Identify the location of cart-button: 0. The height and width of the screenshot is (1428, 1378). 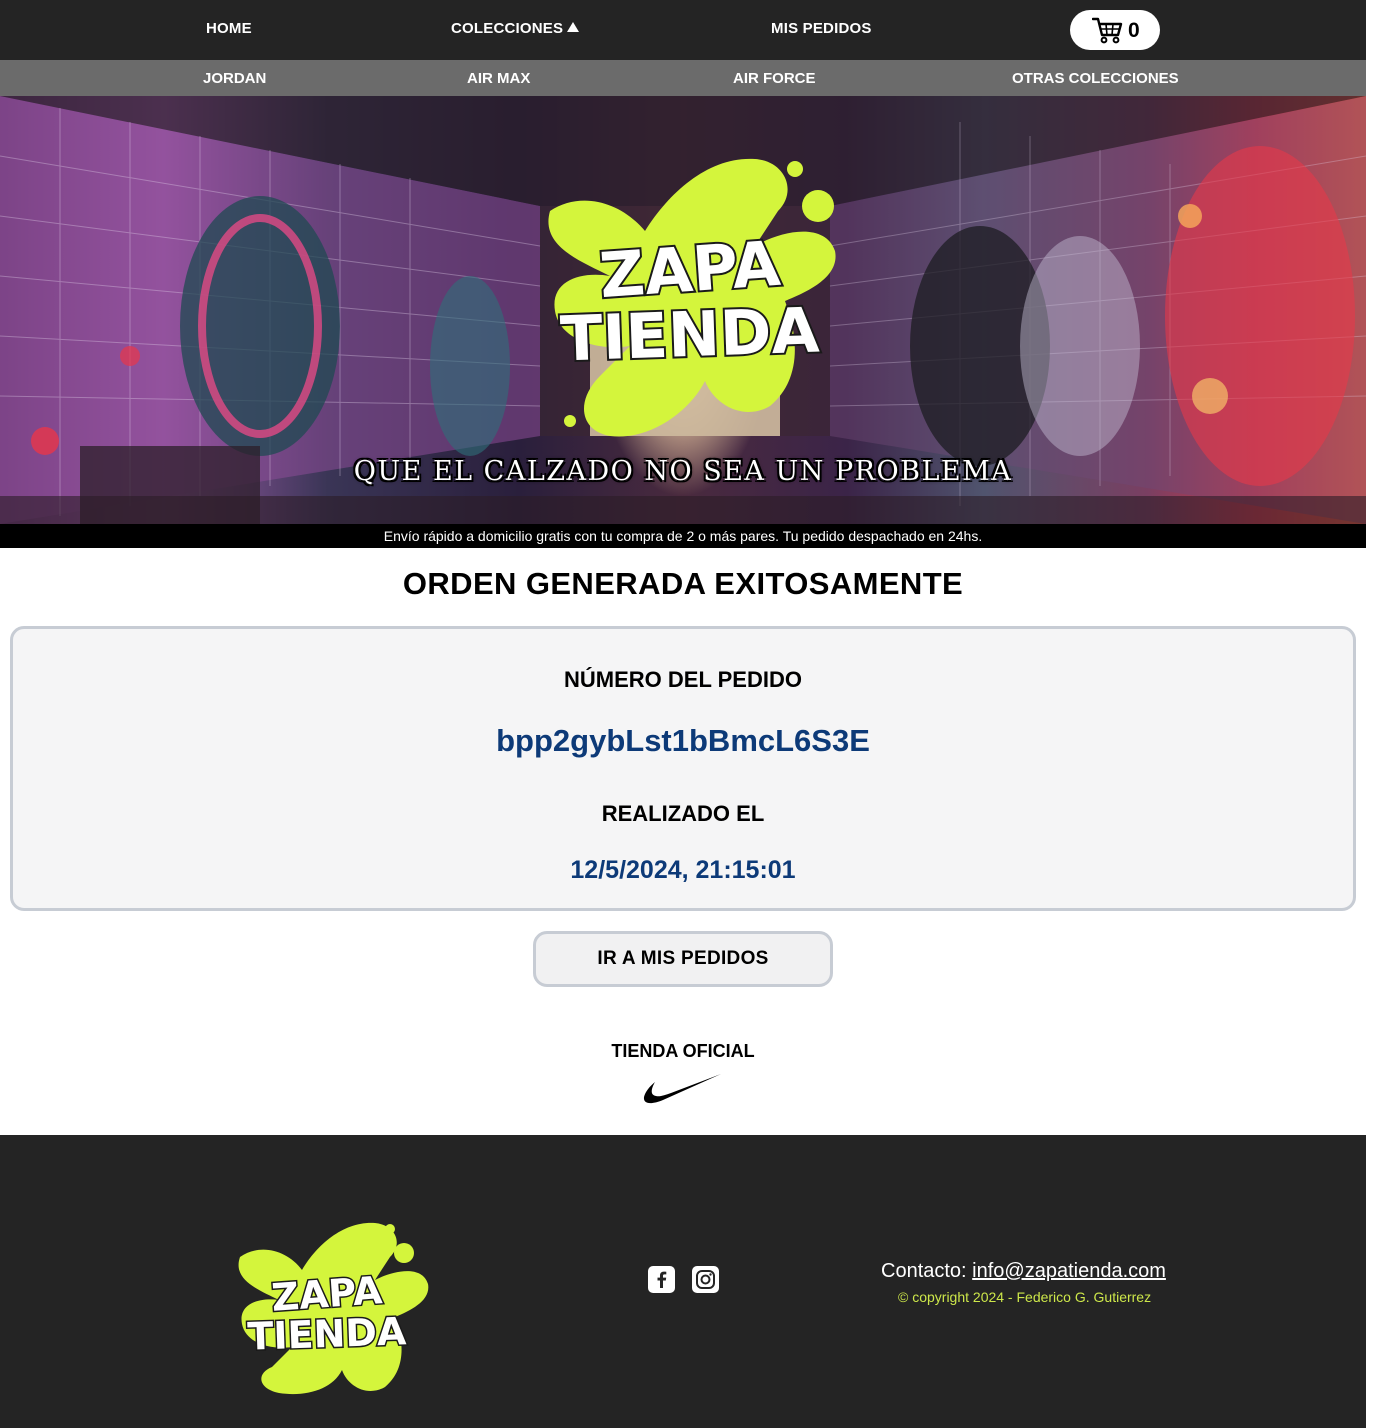
(1115, 30).